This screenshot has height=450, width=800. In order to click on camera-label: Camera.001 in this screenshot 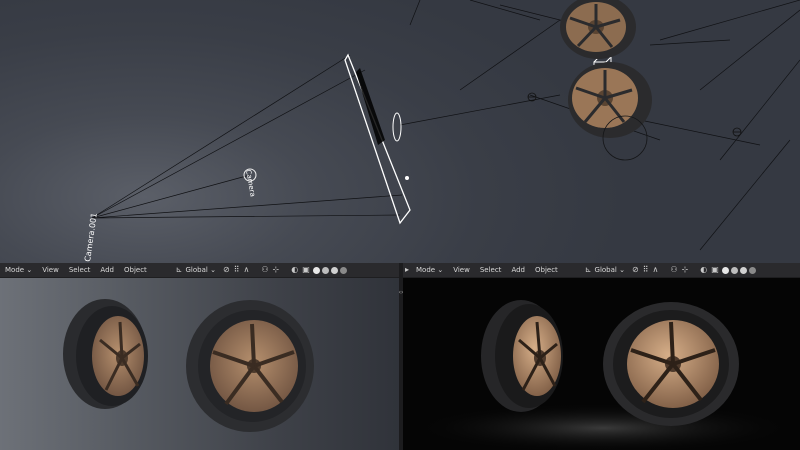, I will do `click(91, 237)`.